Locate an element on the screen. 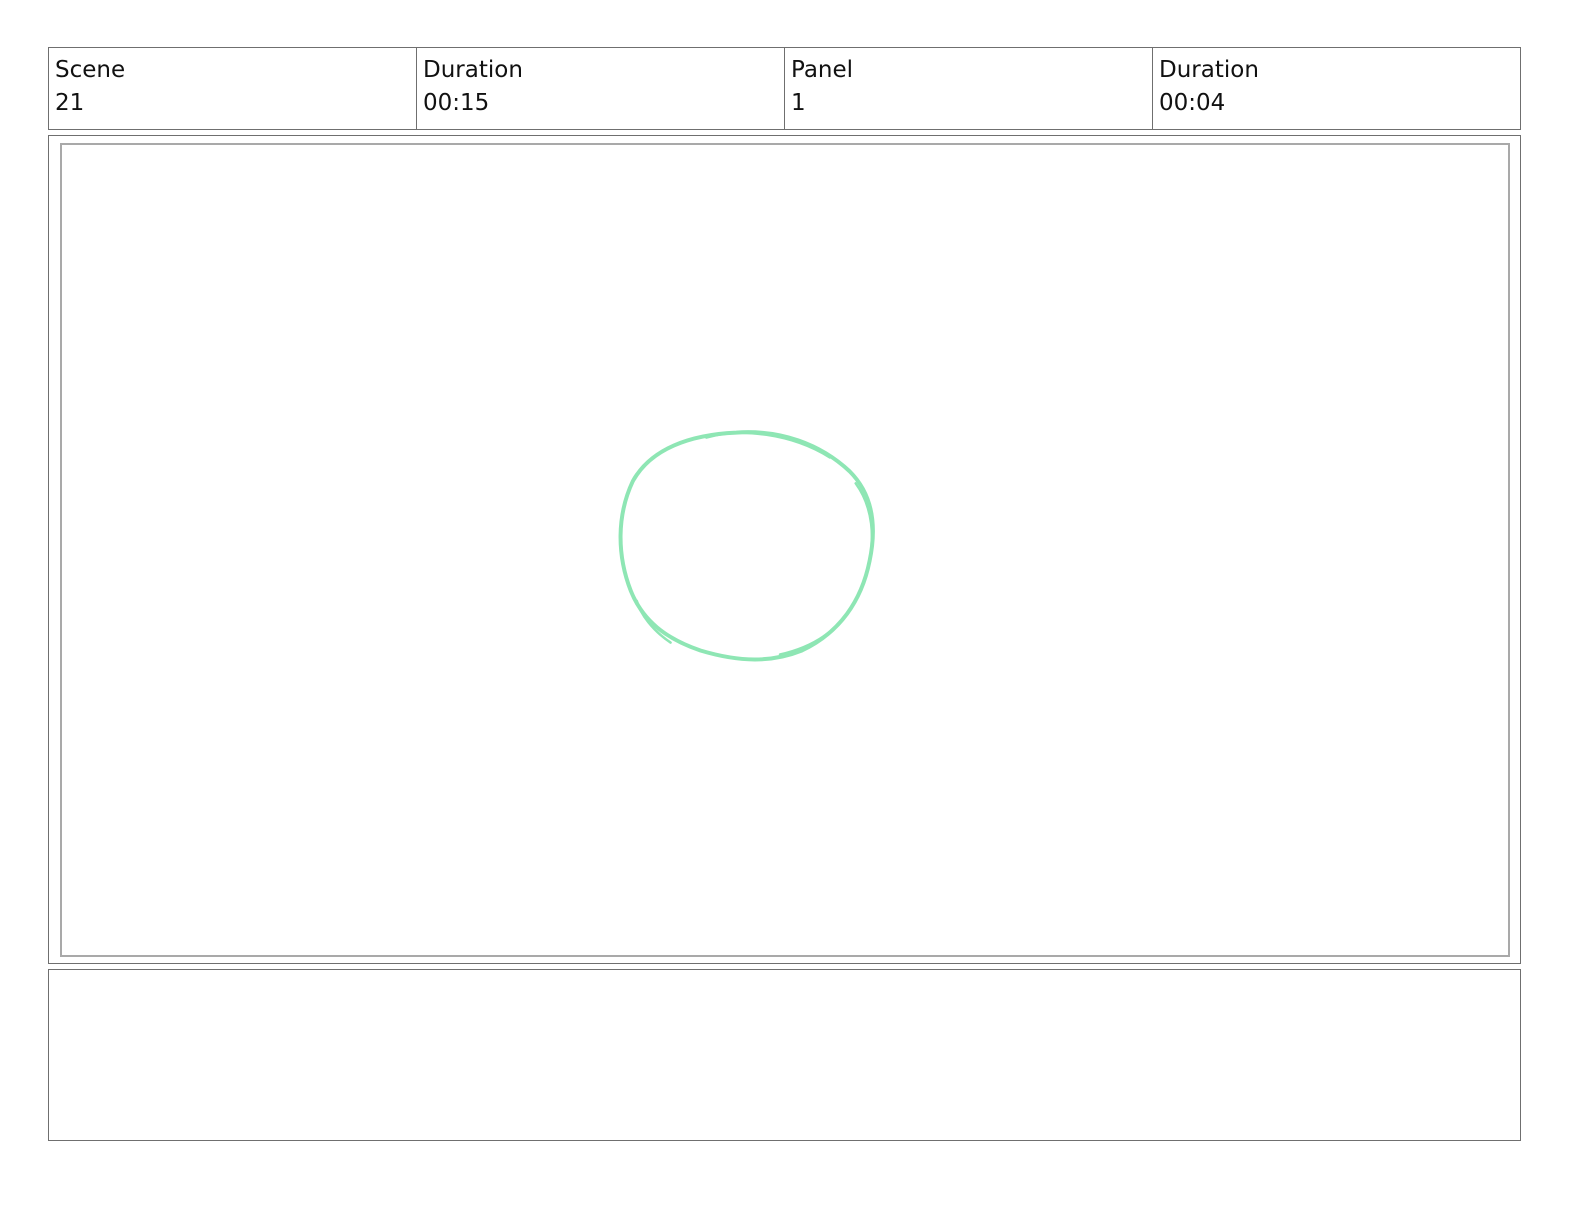 The width and height of the screenshot is (1584, 1224). panel-notes-box is located at coordinates (784, 1055).